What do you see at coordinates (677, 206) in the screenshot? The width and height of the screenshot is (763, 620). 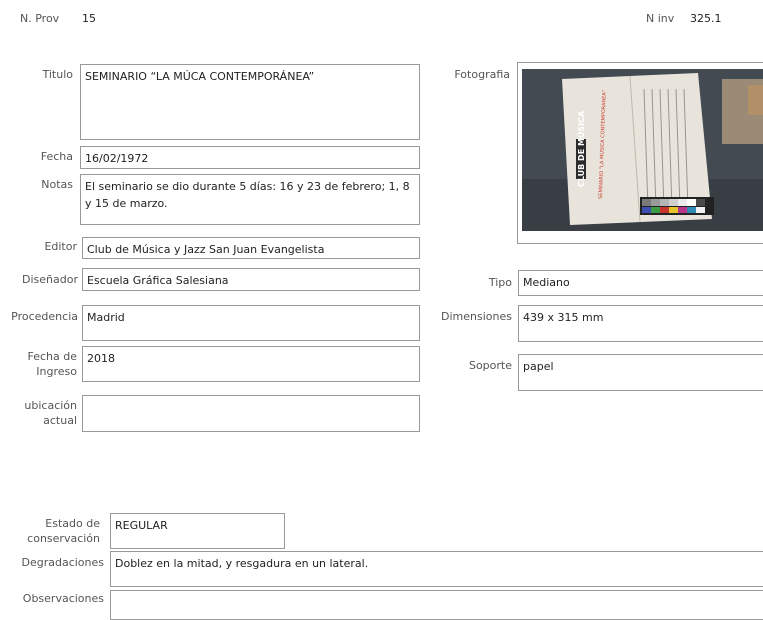 I see `color-checker-strip` at bounding box center [677, 206].